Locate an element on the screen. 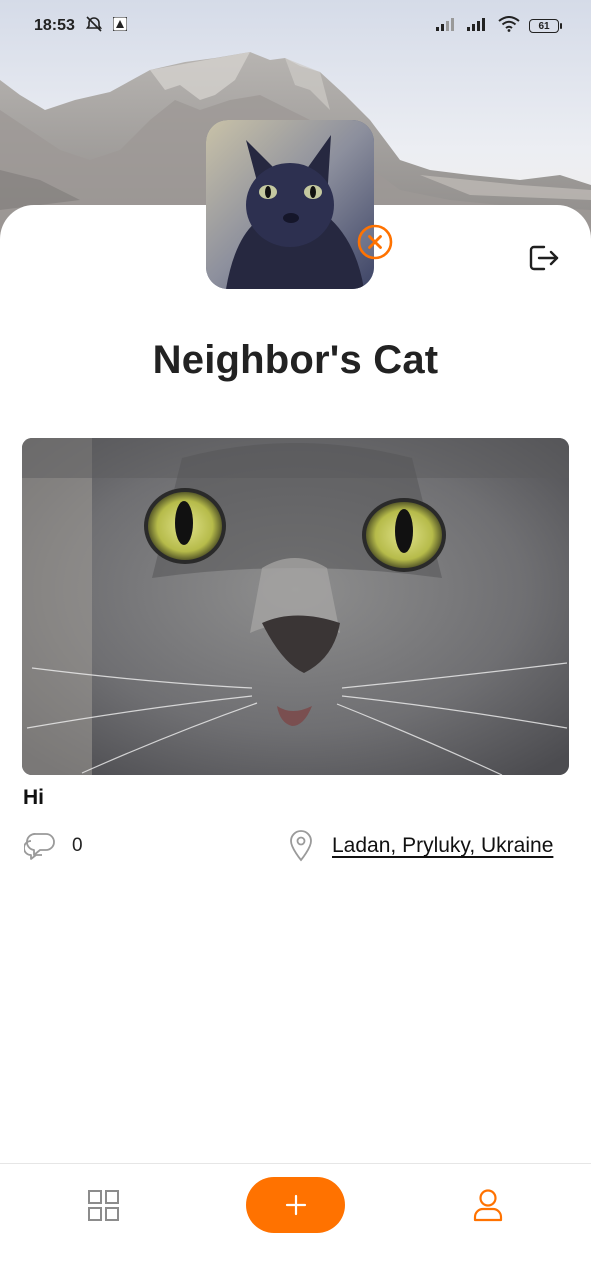  nav-add-button is located at coordinates (295, 1205).